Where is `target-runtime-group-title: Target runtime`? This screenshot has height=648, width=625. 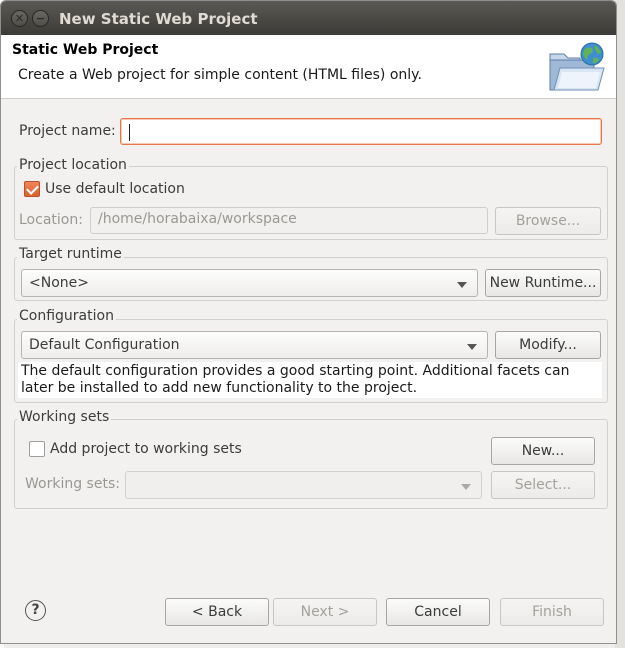
target-runtime-group-title: Target runtime is located at coordinates (70, 254).